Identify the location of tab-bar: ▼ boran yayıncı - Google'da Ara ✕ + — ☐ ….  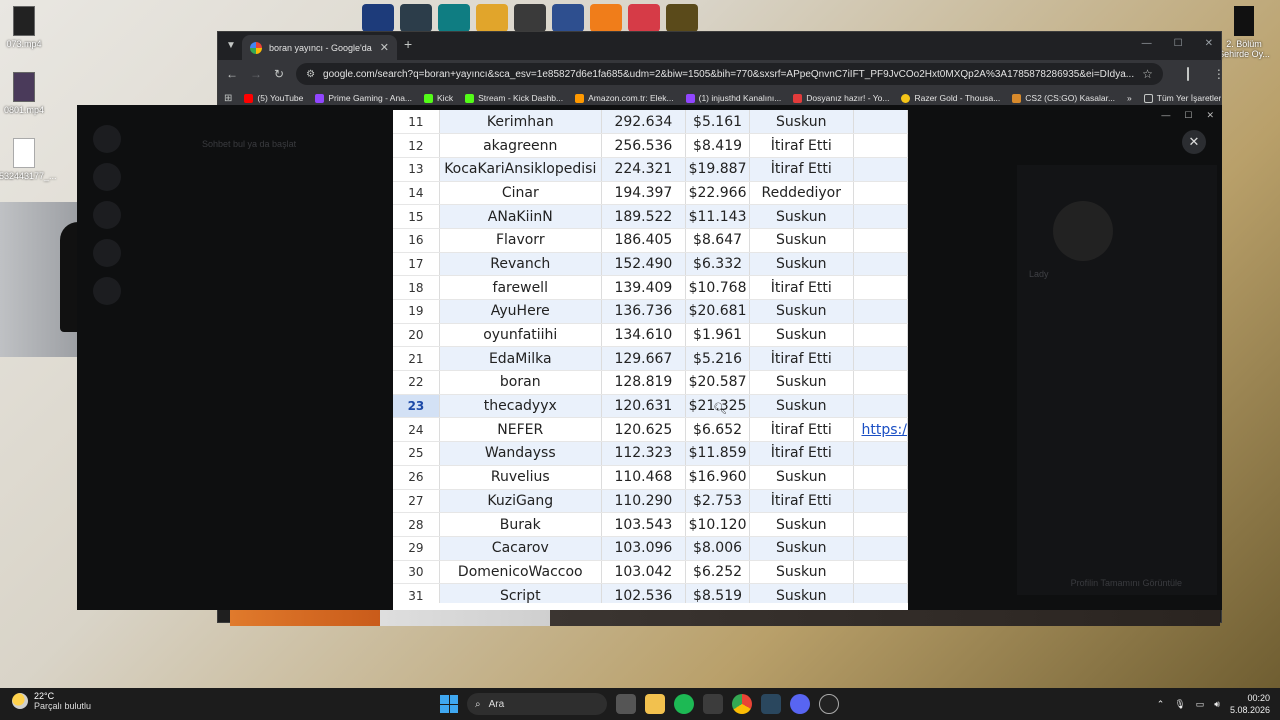
(719, 46).